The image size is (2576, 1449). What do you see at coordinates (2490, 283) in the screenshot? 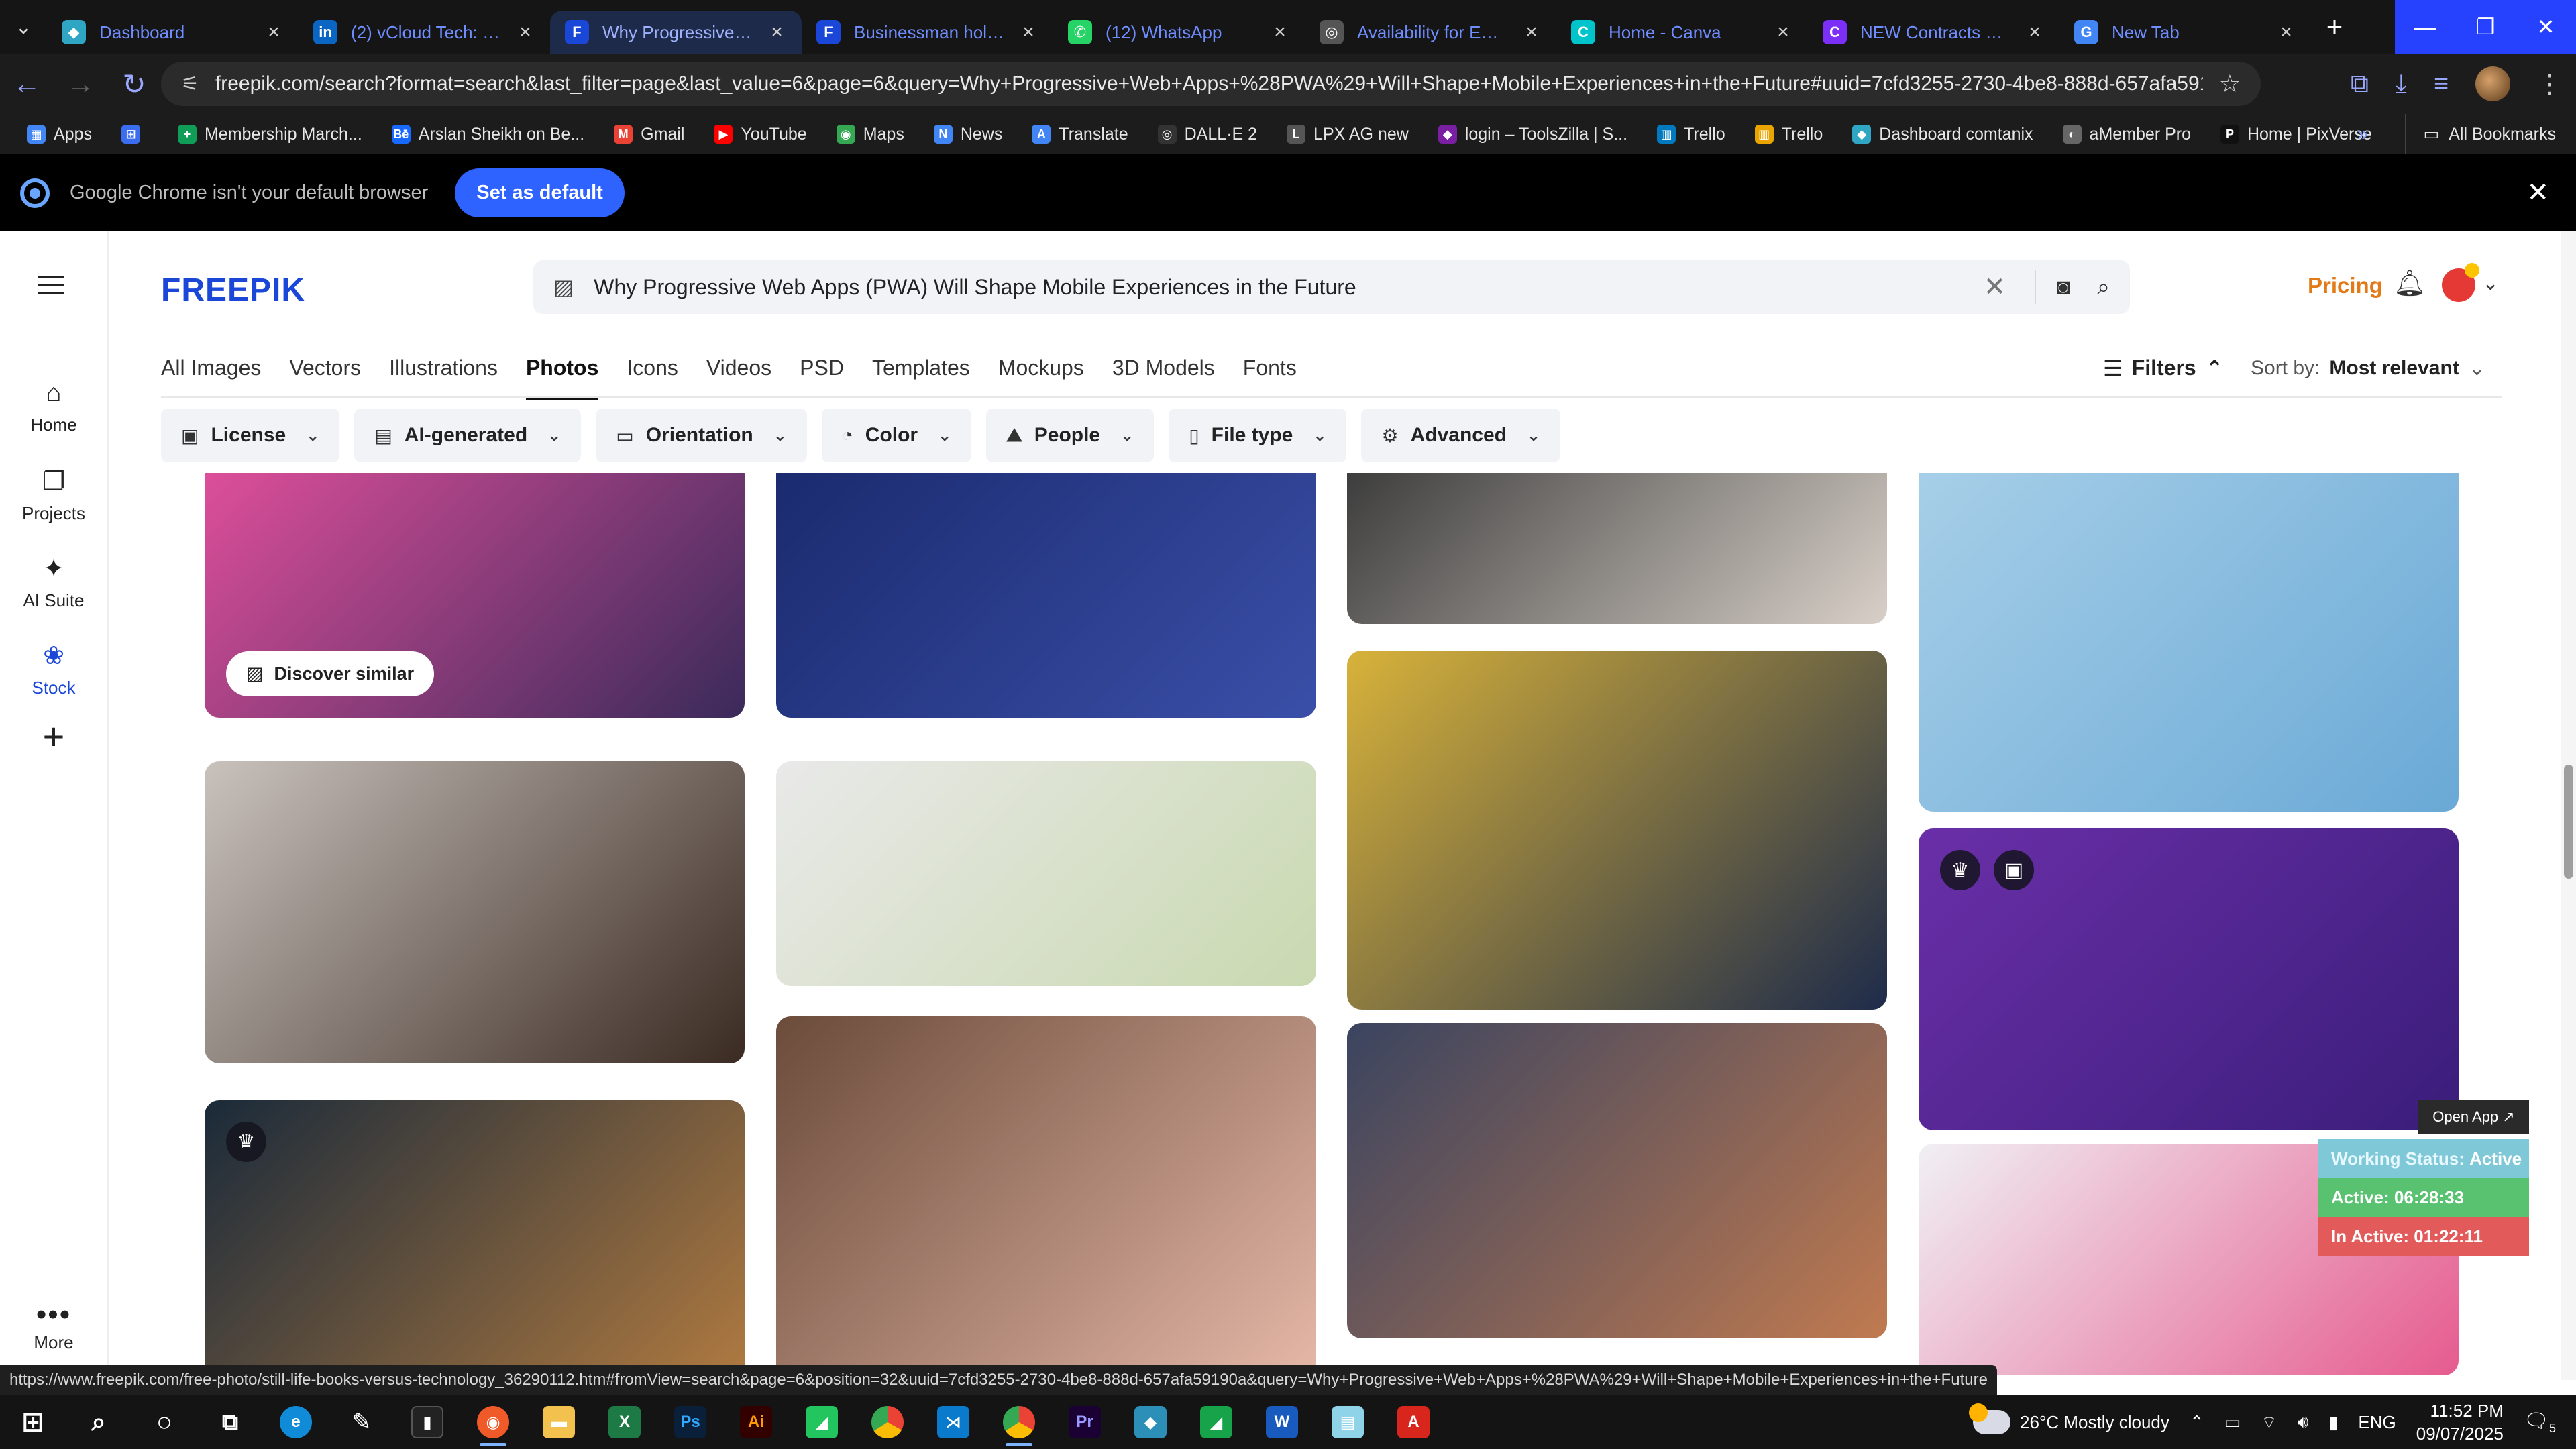
I see `chevron-down-icon: ⌄` at bounding box center [2490, 283].